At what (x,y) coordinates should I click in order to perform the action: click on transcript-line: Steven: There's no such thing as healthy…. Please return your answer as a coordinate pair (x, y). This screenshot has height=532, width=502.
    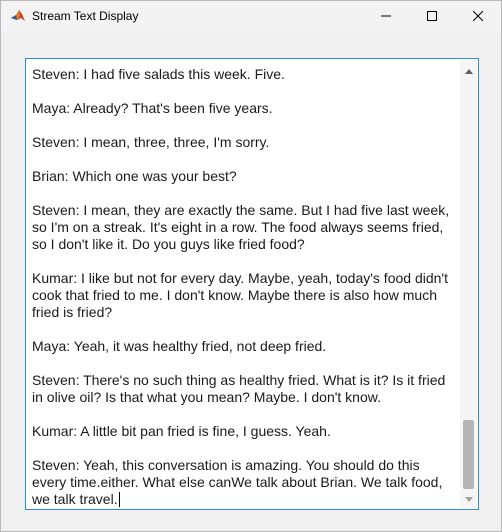
    Looking at the image, I should click on (239, 388).